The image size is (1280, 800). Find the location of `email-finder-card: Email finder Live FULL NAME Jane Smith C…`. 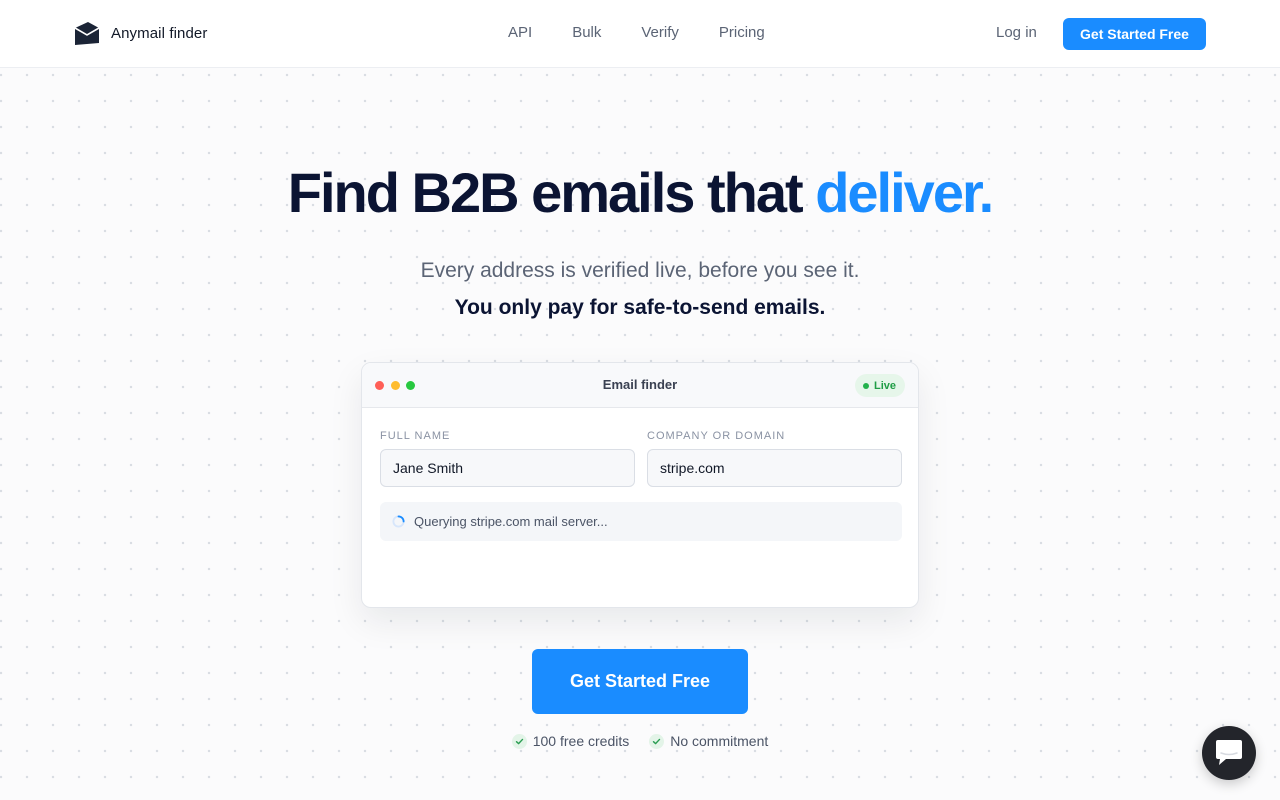

email-finder-card: Email finder Live FULL NAME Jane Smith C… is located at coordinates (640, 485).